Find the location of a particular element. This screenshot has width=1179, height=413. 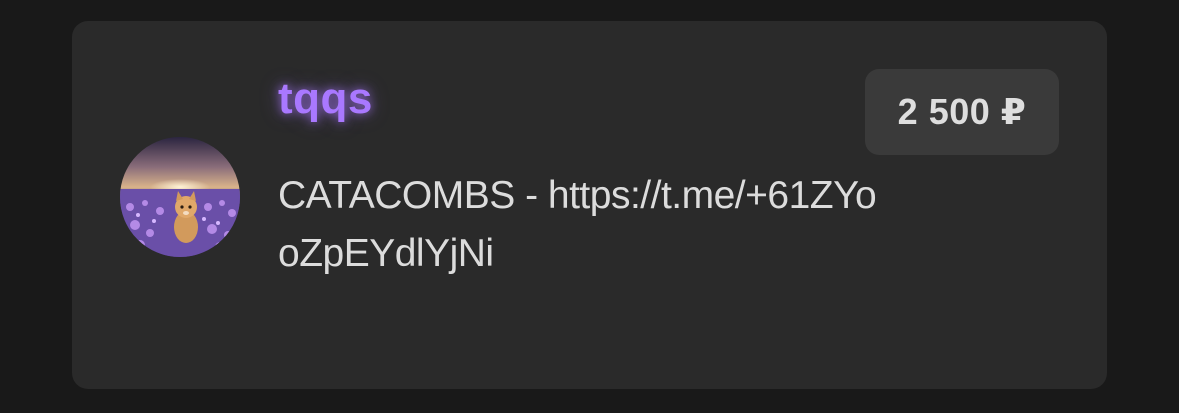

donation-amount-badge: 2 500 ₽ is located at coordinates (962, 112).